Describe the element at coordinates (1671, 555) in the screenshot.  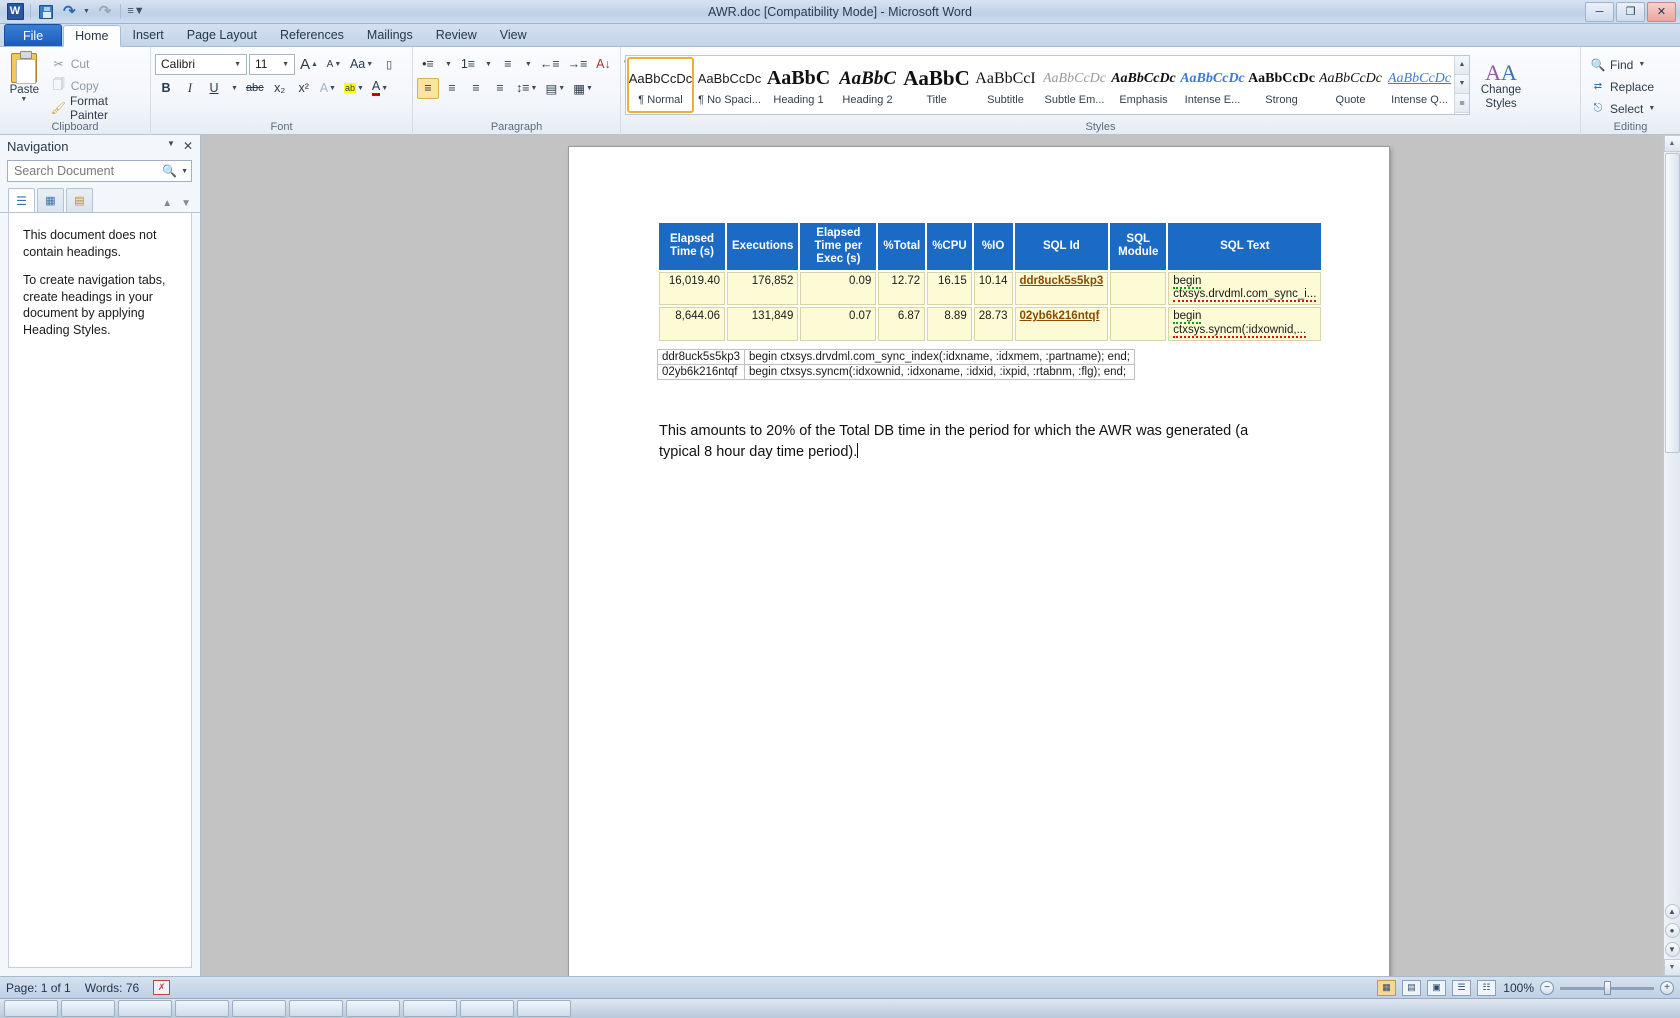
I see `vertical-scrollbar: ▲ ▲ ● ▼ ▼` at that location.